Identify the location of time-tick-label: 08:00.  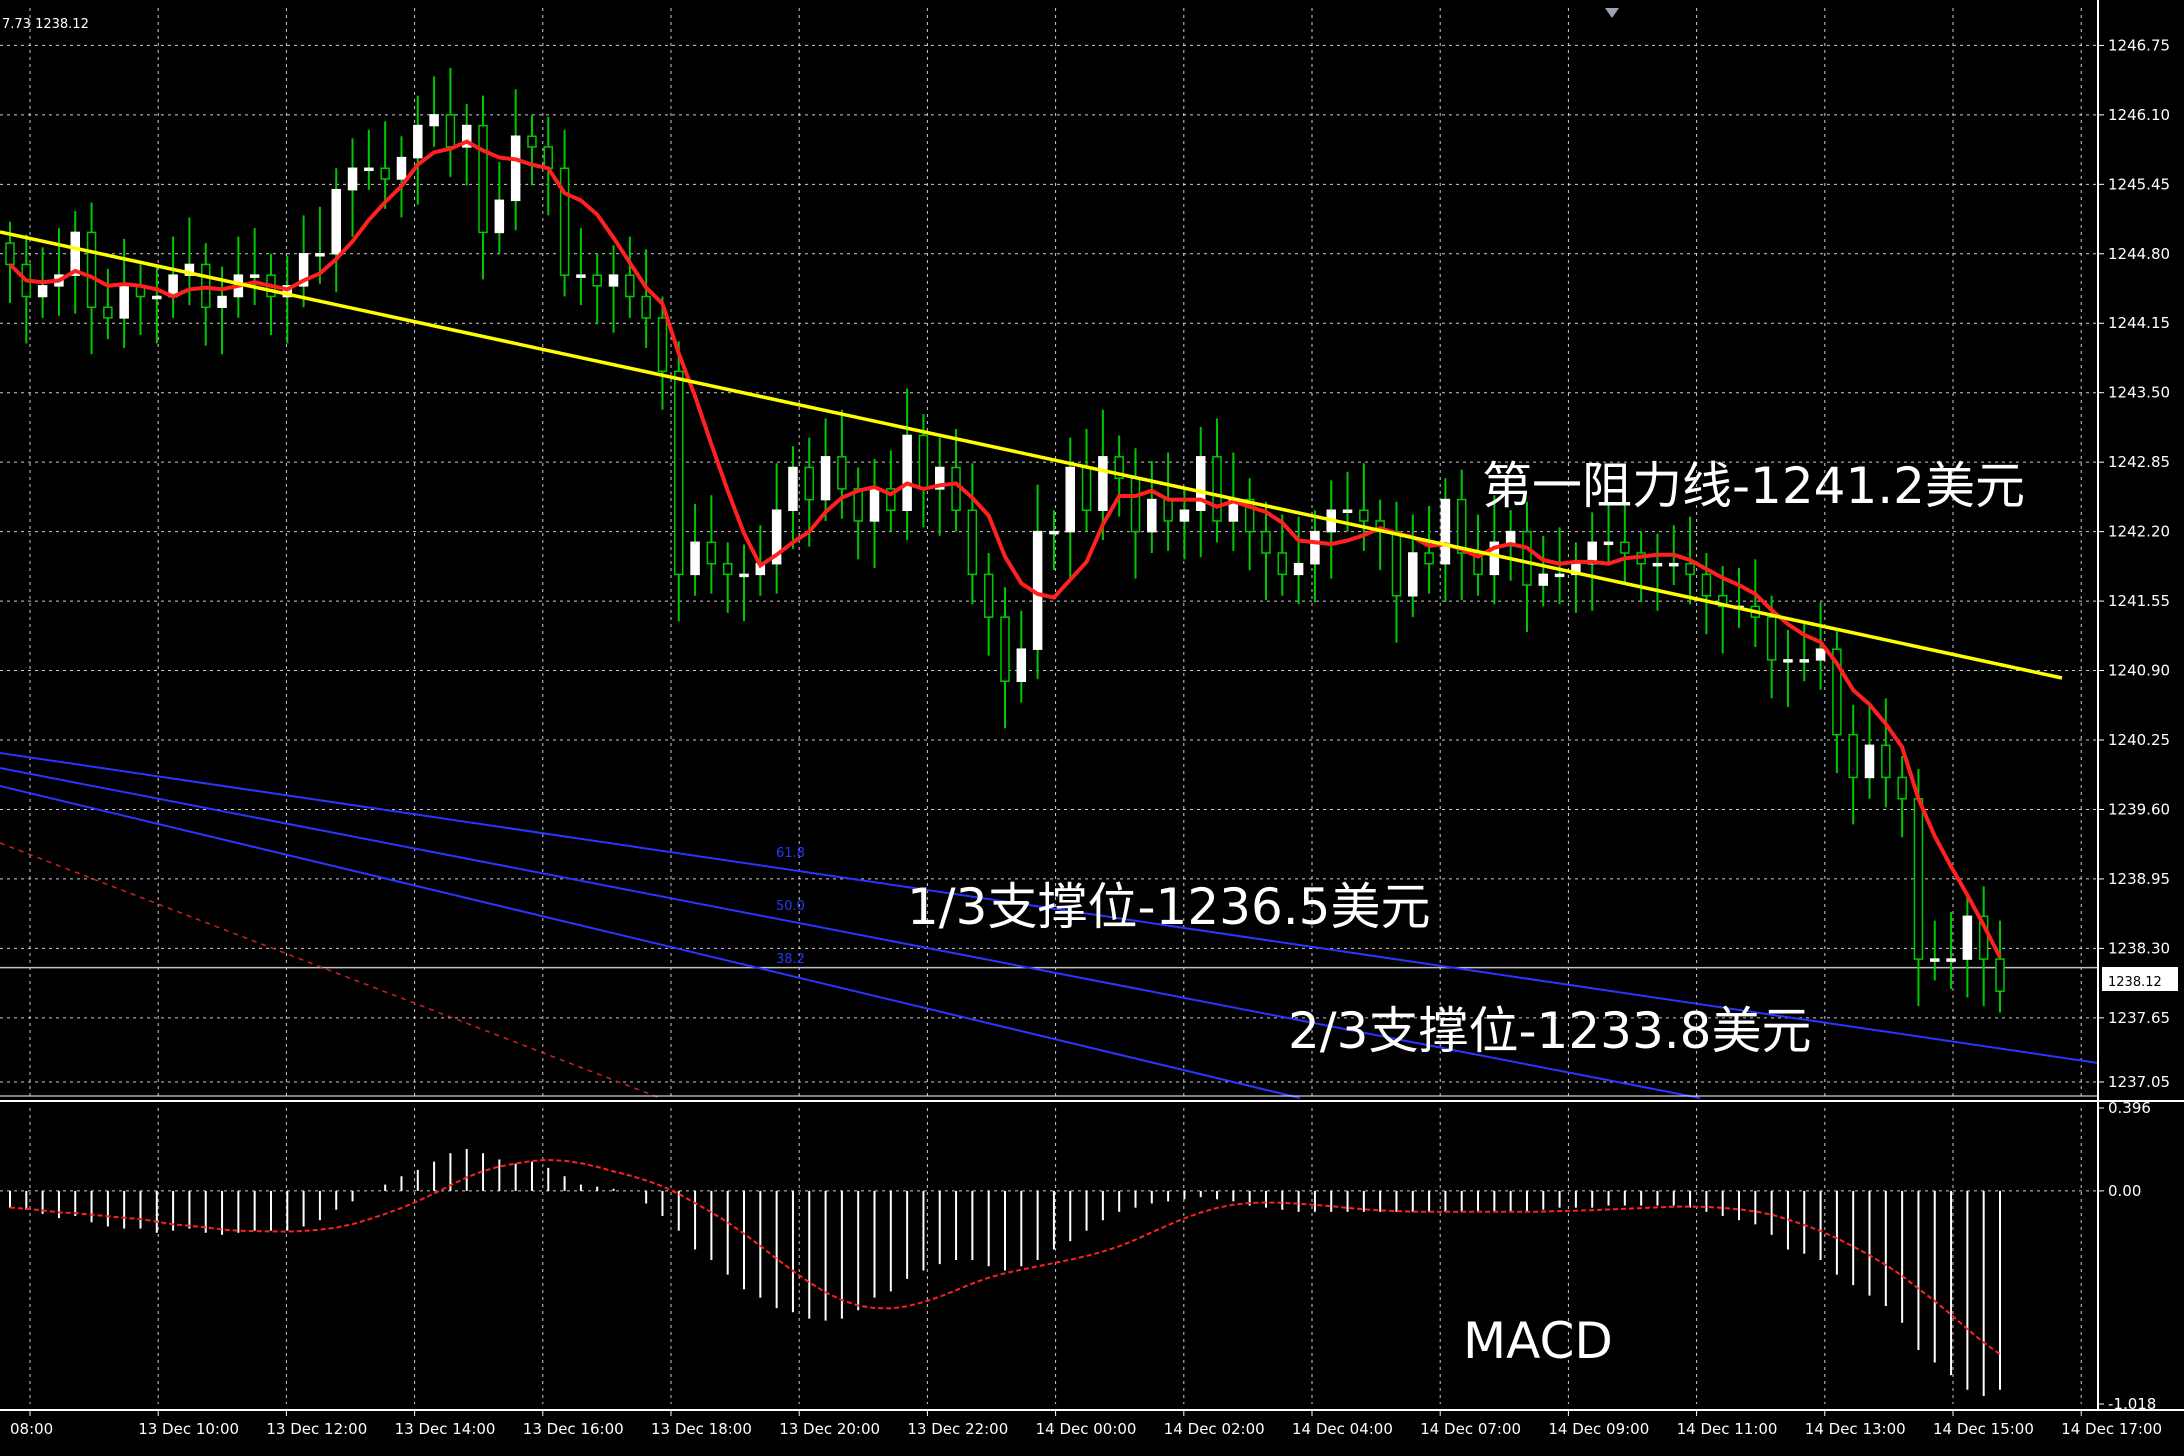
(31, 1429).